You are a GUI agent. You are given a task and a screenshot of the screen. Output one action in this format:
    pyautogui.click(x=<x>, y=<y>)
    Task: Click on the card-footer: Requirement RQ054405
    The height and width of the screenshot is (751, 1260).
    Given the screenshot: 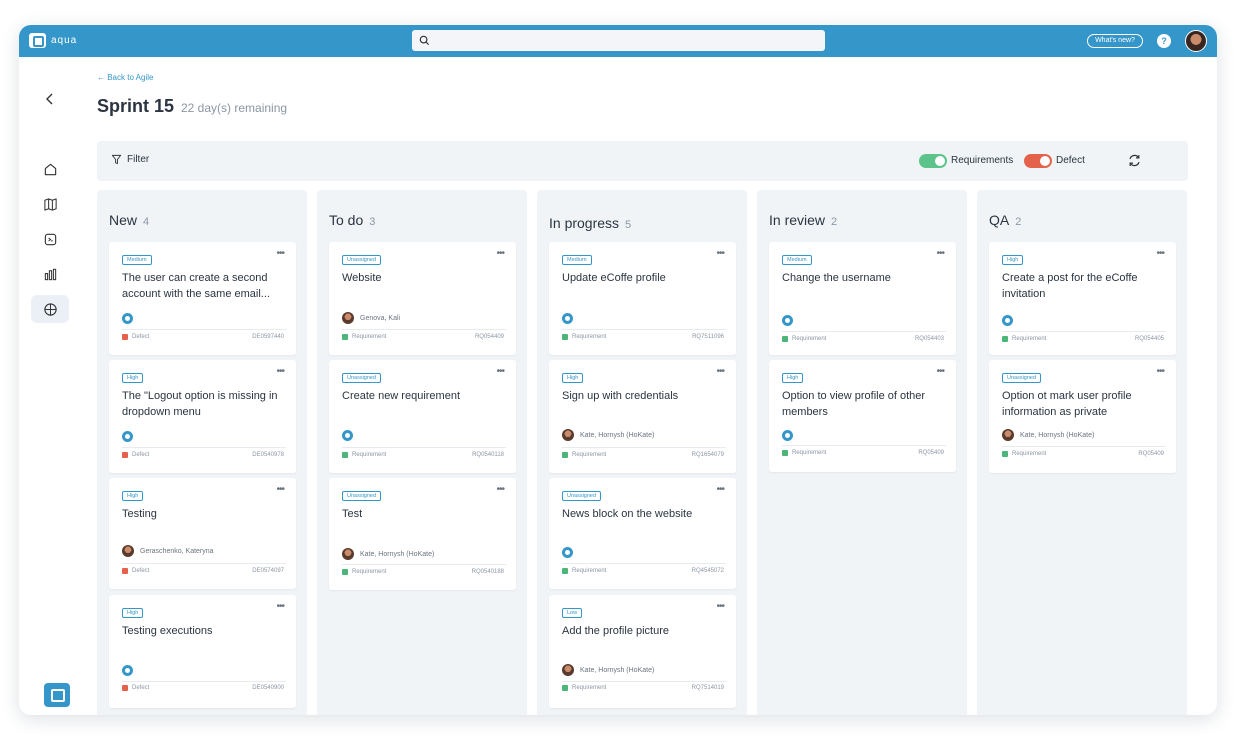 What is the action you would take?
    pyautogui.click(x=1083, y=339)
    